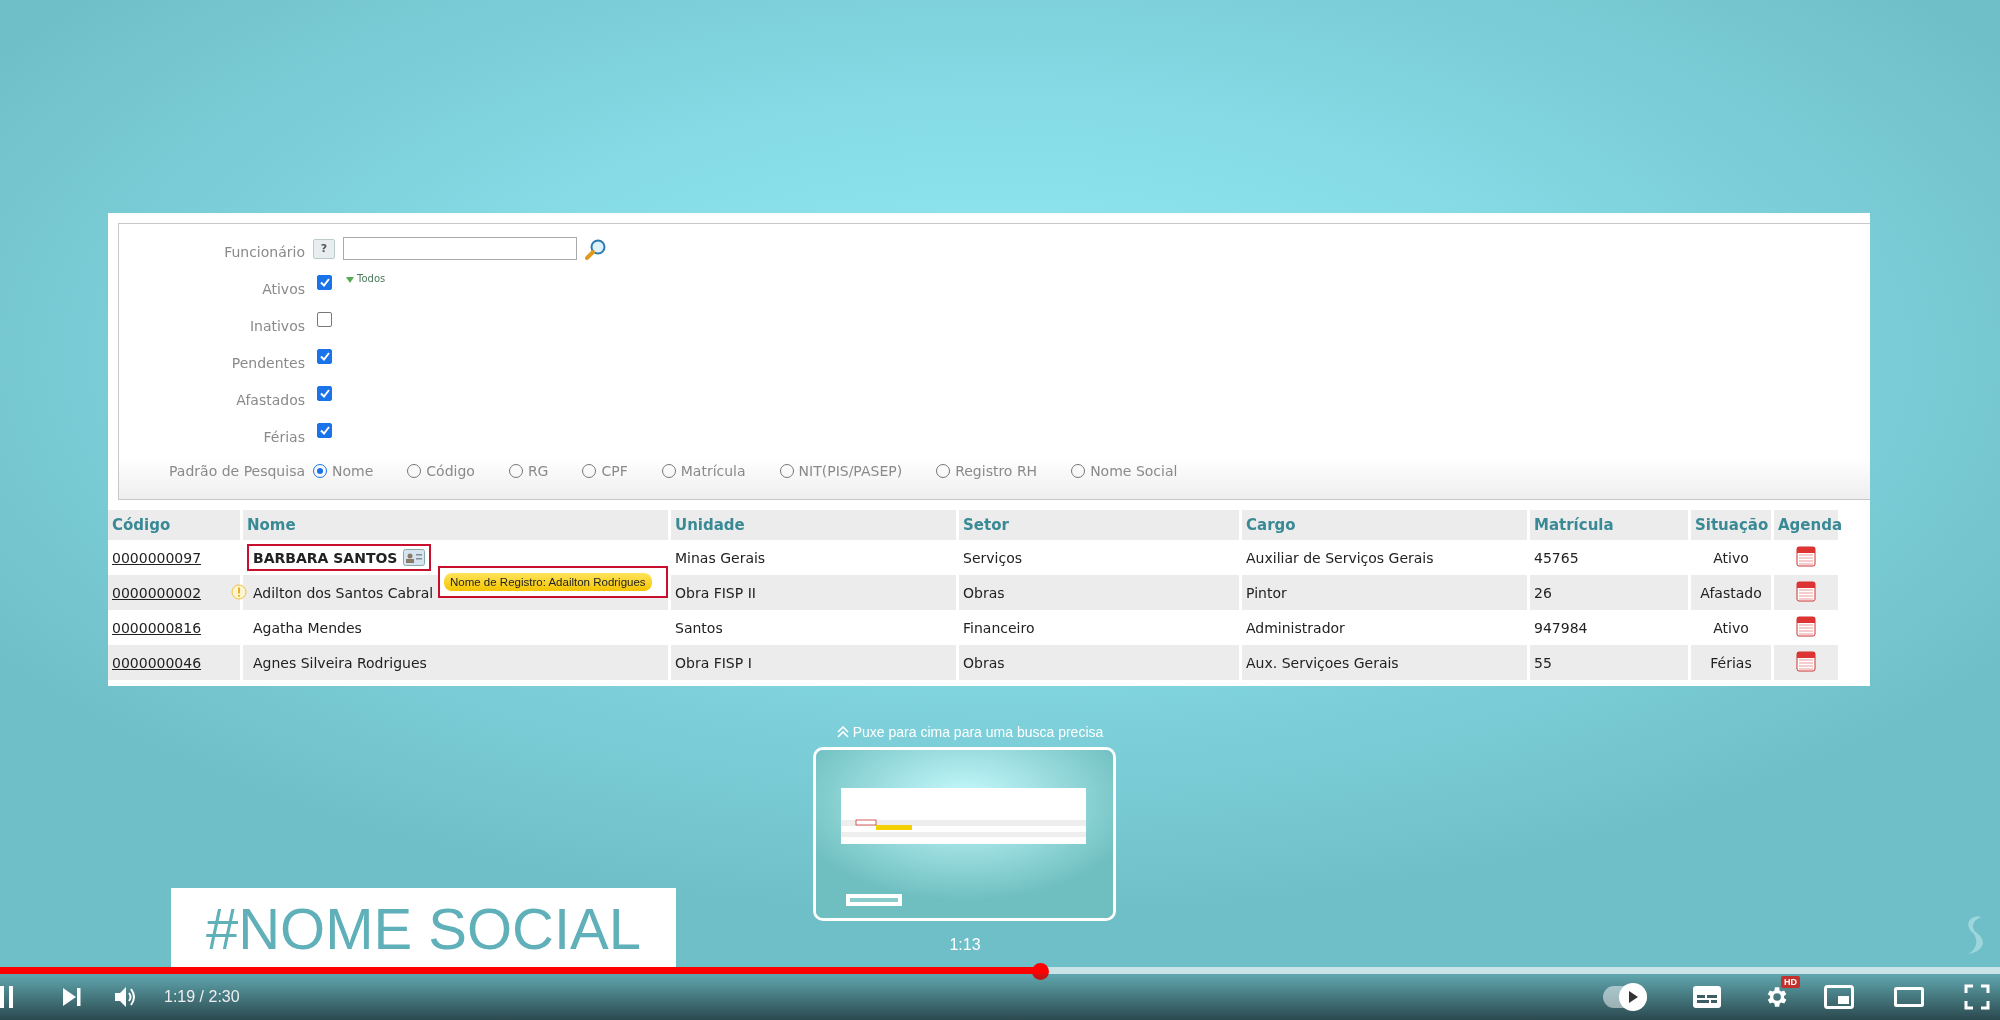 This screenshot has height=1020, width=2000. What do you see at coordinates (264, 251) in the screenshot?
I see `field-label: Funcionário` at bounding box center [264, 251].